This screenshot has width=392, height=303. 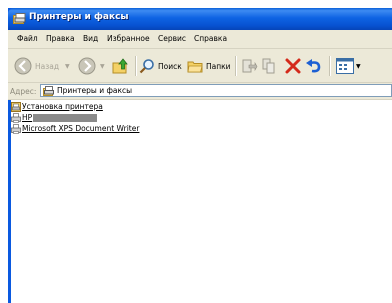 I want to click on forward-dropdown-icon: ▼, so click(x=102, y=66).